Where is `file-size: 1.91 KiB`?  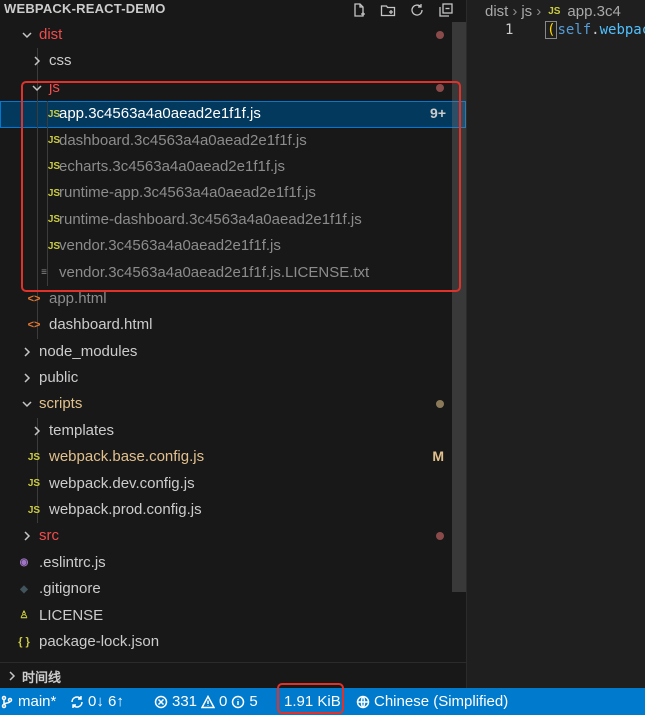 file-size: 1.91 KiB is located at coordinates (312, 701).